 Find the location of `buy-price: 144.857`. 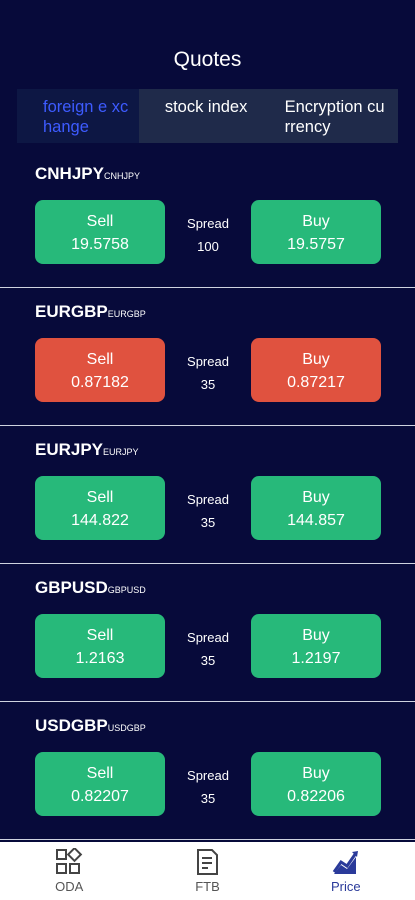

buy-price: 144.857 is located at coordinates (316, 520).